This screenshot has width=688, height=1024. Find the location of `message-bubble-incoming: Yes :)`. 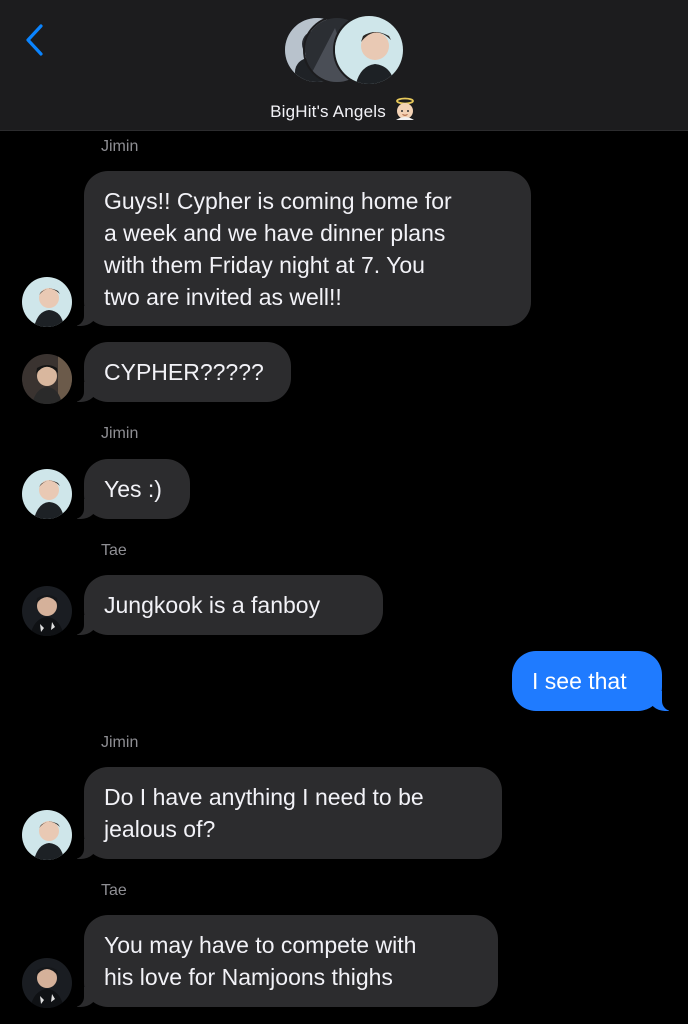

message-bubble-incoming: Yes :) is located at coordinates (131, 489).